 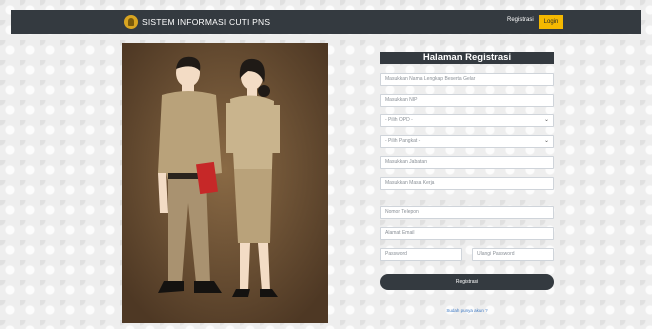 I want to click on opd-select-value: - Pilih OPD -, so click(x=399, y=120).